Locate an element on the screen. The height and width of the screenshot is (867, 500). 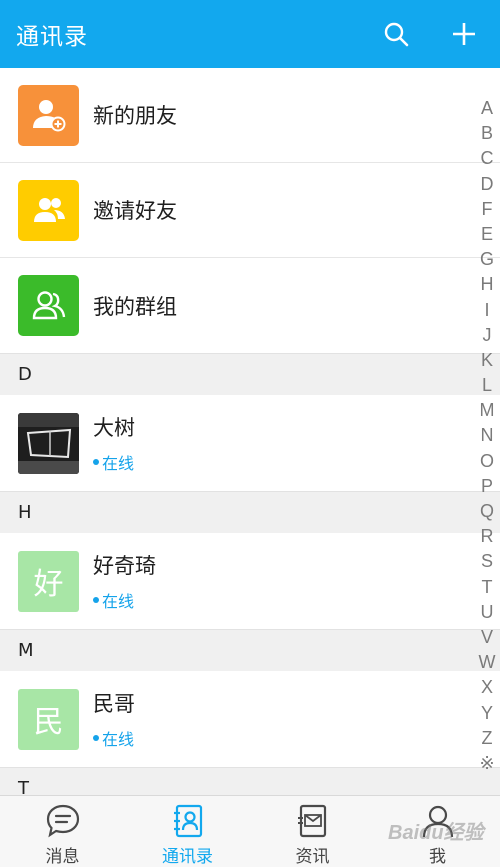
section-header-h: H is located at coordinates (250, 512).